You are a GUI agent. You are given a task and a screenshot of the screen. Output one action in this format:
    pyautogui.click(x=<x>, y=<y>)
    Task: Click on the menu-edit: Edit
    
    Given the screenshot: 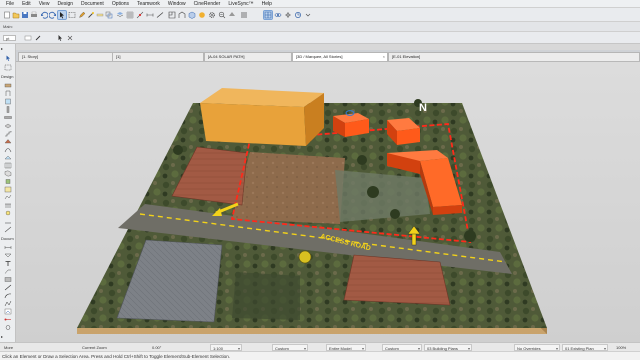 What is the action you would take?
    pyautogui.click(x=26, y=4)
    